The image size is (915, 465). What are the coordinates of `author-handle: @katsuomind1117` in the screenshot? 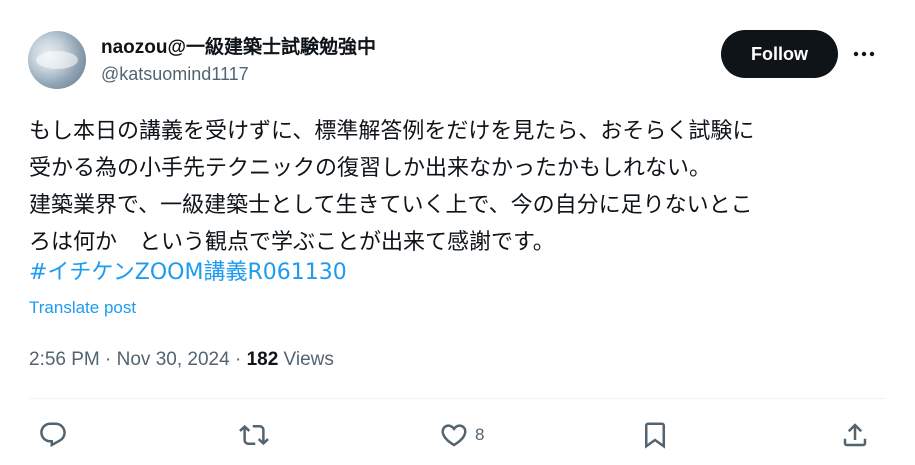 It's located at (175, 74).